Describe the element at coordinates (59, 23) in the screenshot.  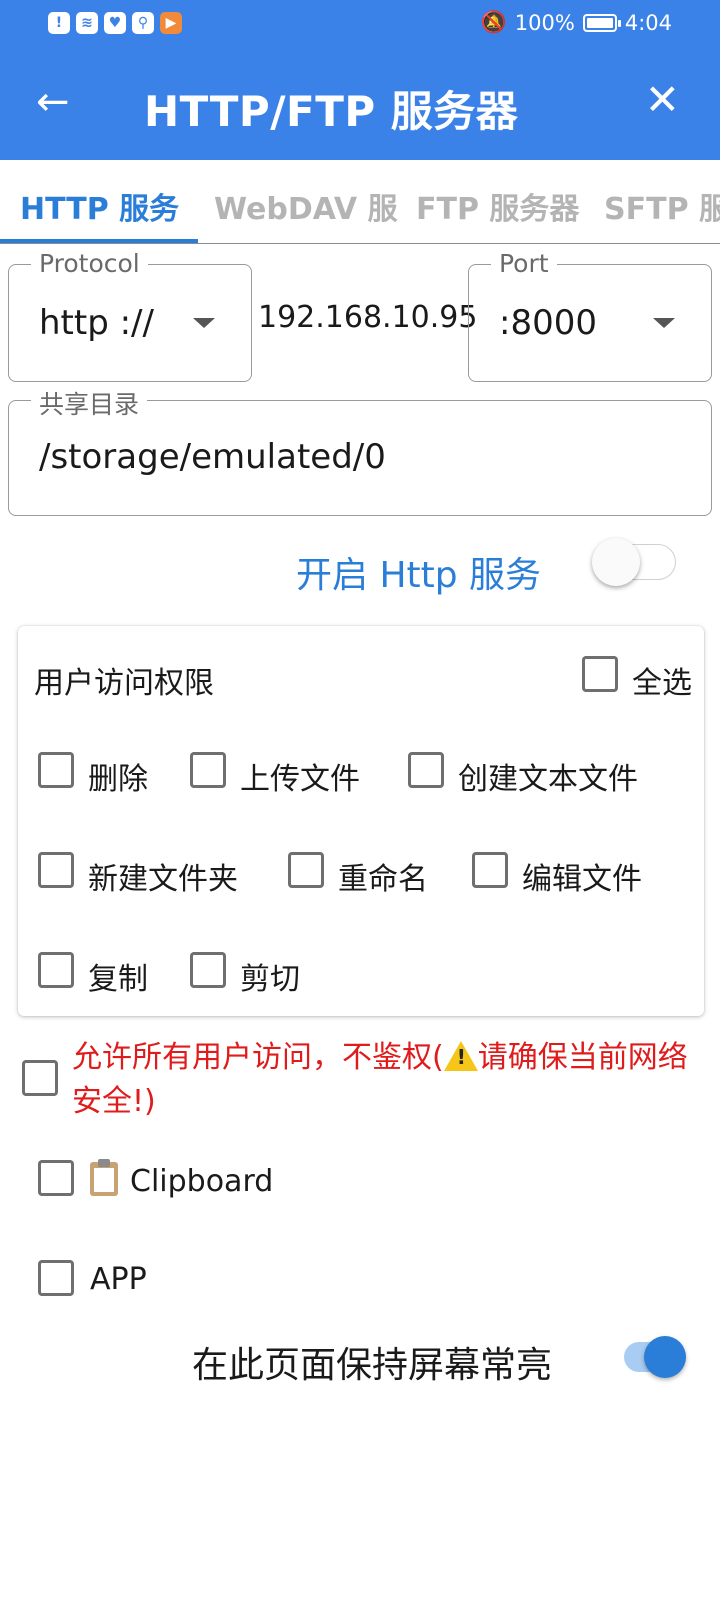
I see `alert-icon: !` at that location.